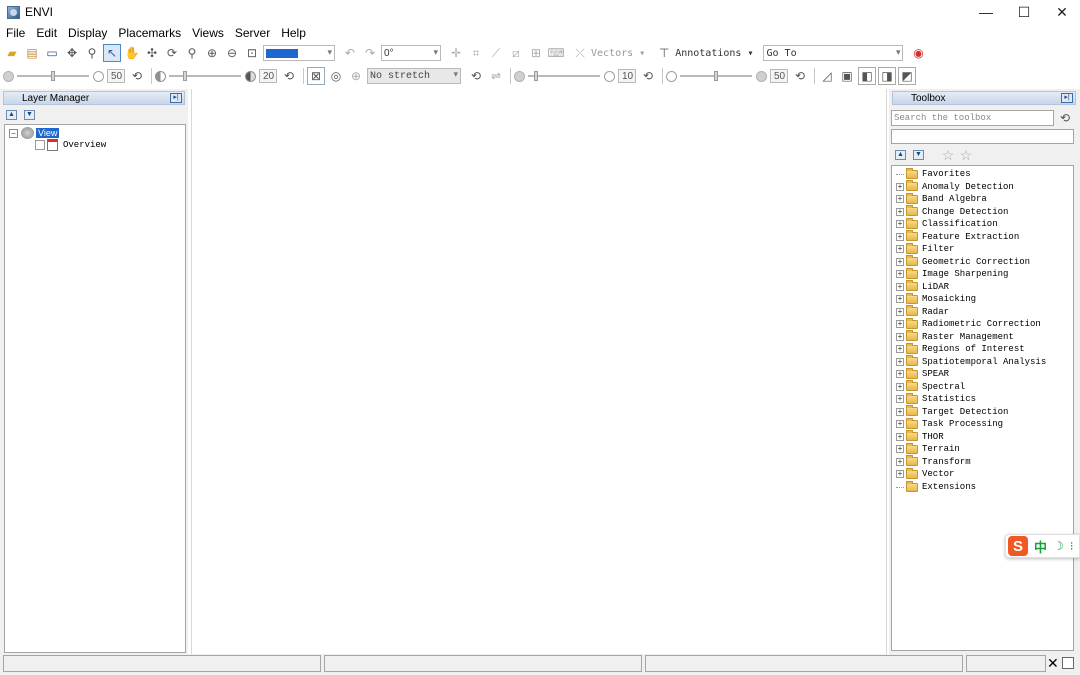 Image resolution: width=1080 pixels, height=675 pixels. I want to click on goto-combo: Go To ▾, so click(833, 53).